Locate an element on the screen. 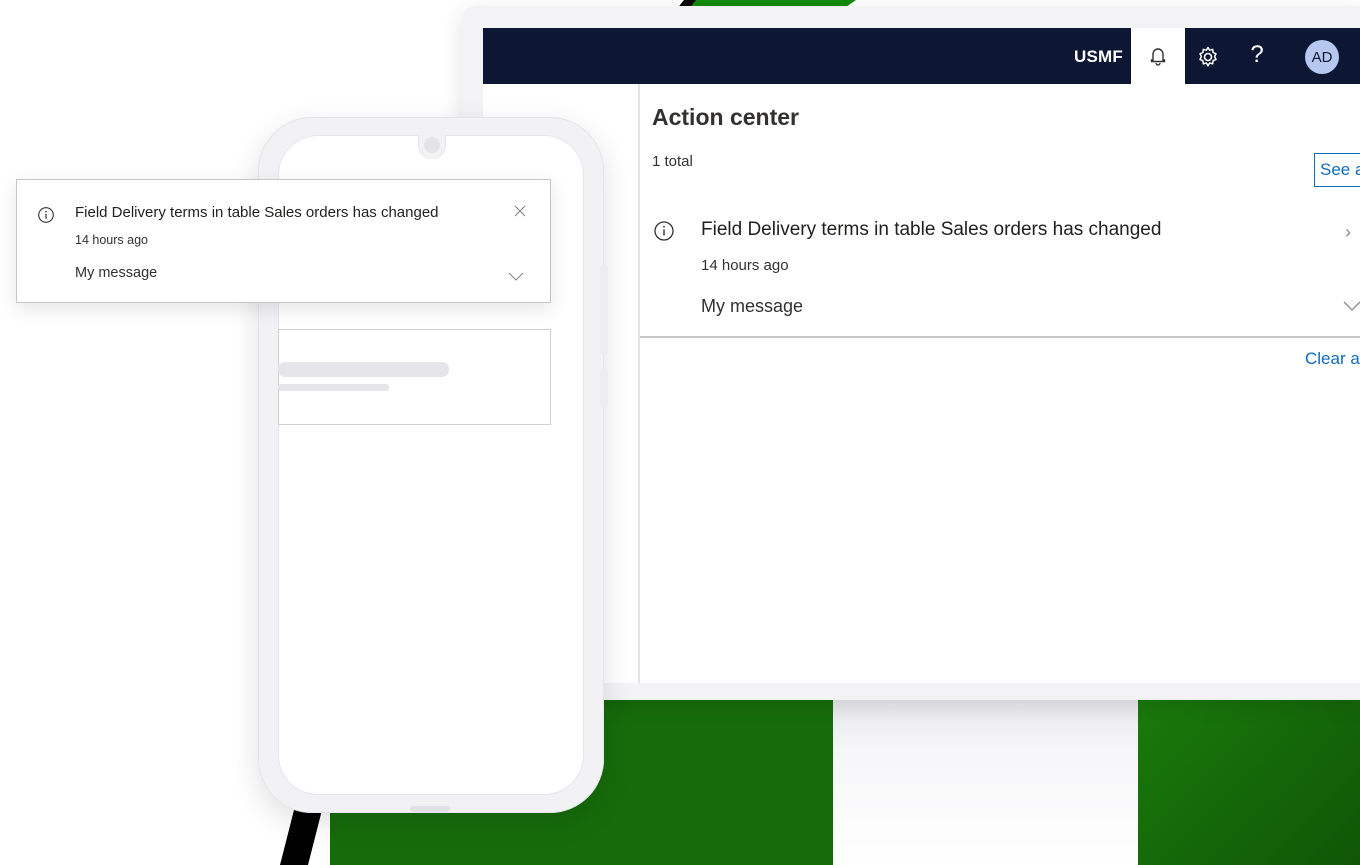 Image resolution: width=1360 pixels, height=865 pixels. gear-icon is located at coordinates (1208, 56).